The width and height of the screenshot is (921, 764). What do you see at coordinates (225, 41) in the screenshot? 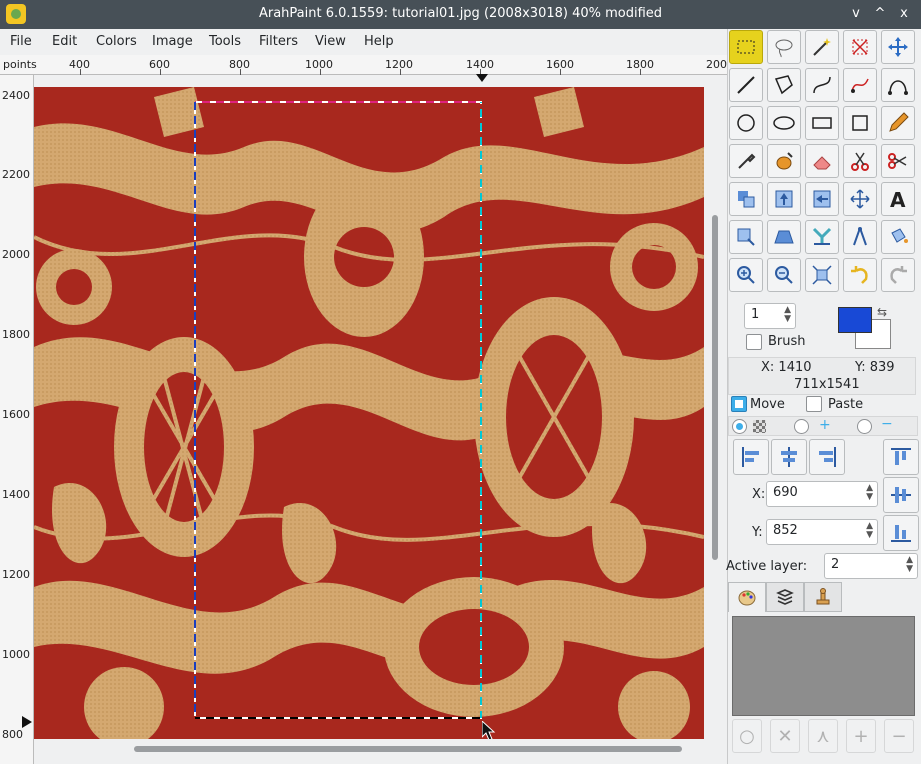
I see `menu-tools: Tools` at bounding box center [225, 41].